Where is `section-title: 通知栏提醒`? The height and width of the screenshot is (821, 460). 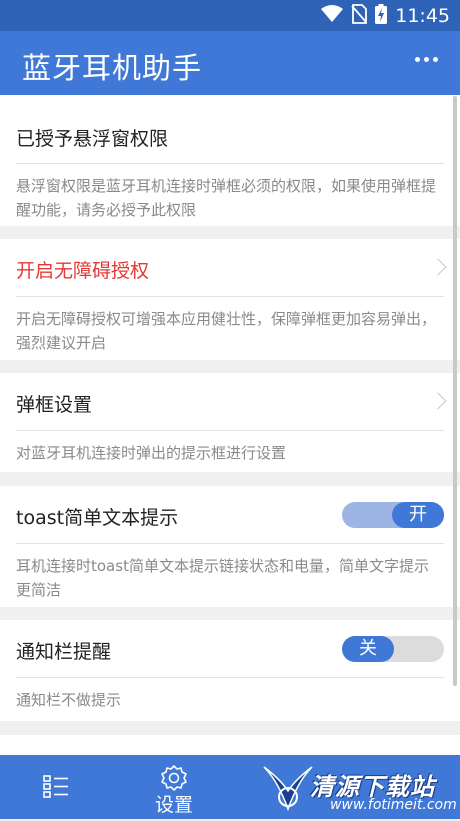 section-title: 通知栏提醒 is located at coordinates (64, 652).